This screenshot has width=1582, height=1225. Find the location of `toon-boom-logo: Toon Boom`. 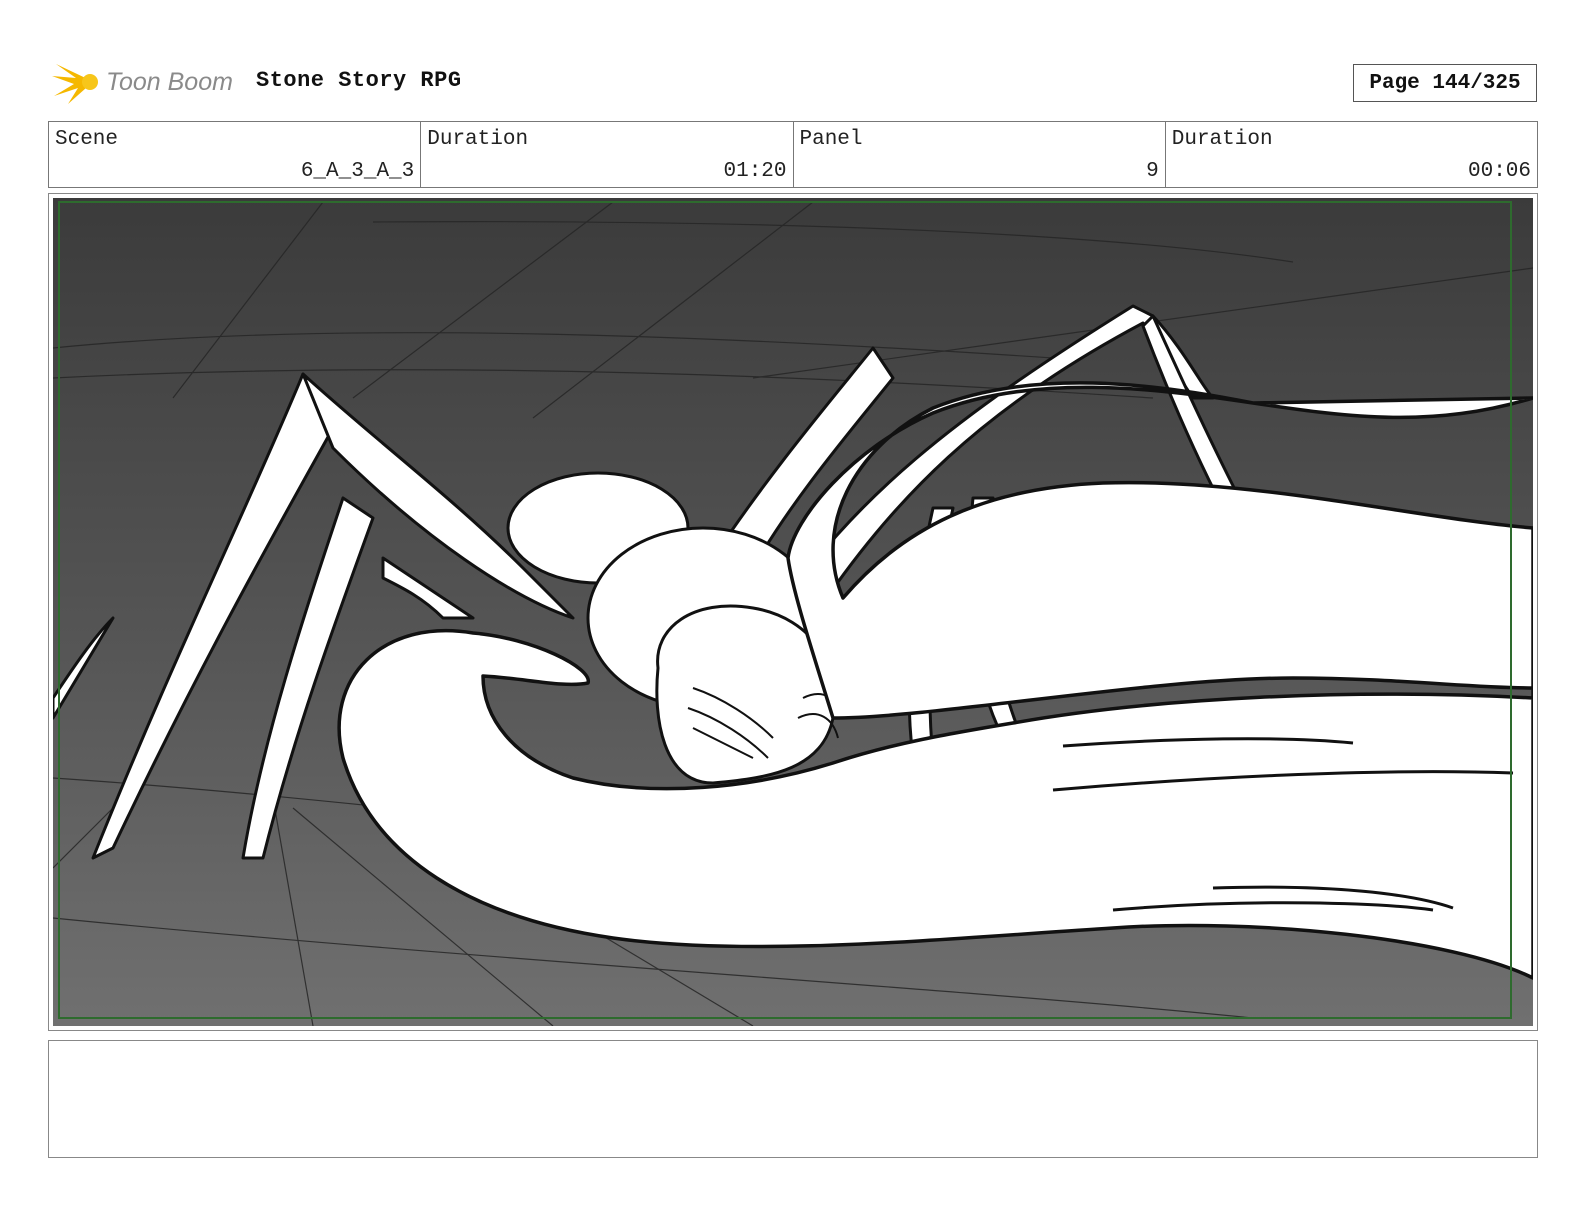

toon-boom-logo: Toon Boom is located at coordinates (145, 82).